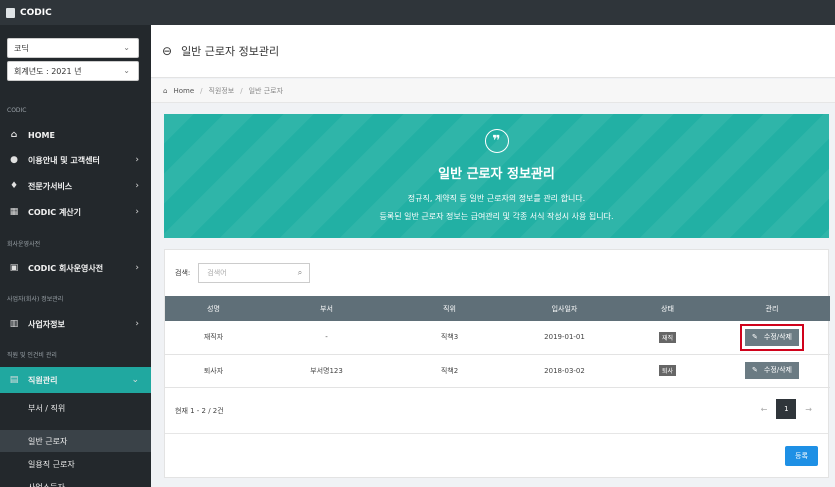 Image resolution: width=835 pixels, height=487 pixels. Describe the element at coordinates (493, 51) in the screenshot. I see `page-header: ⊖ 일반 근로자 정보관리` at that location.